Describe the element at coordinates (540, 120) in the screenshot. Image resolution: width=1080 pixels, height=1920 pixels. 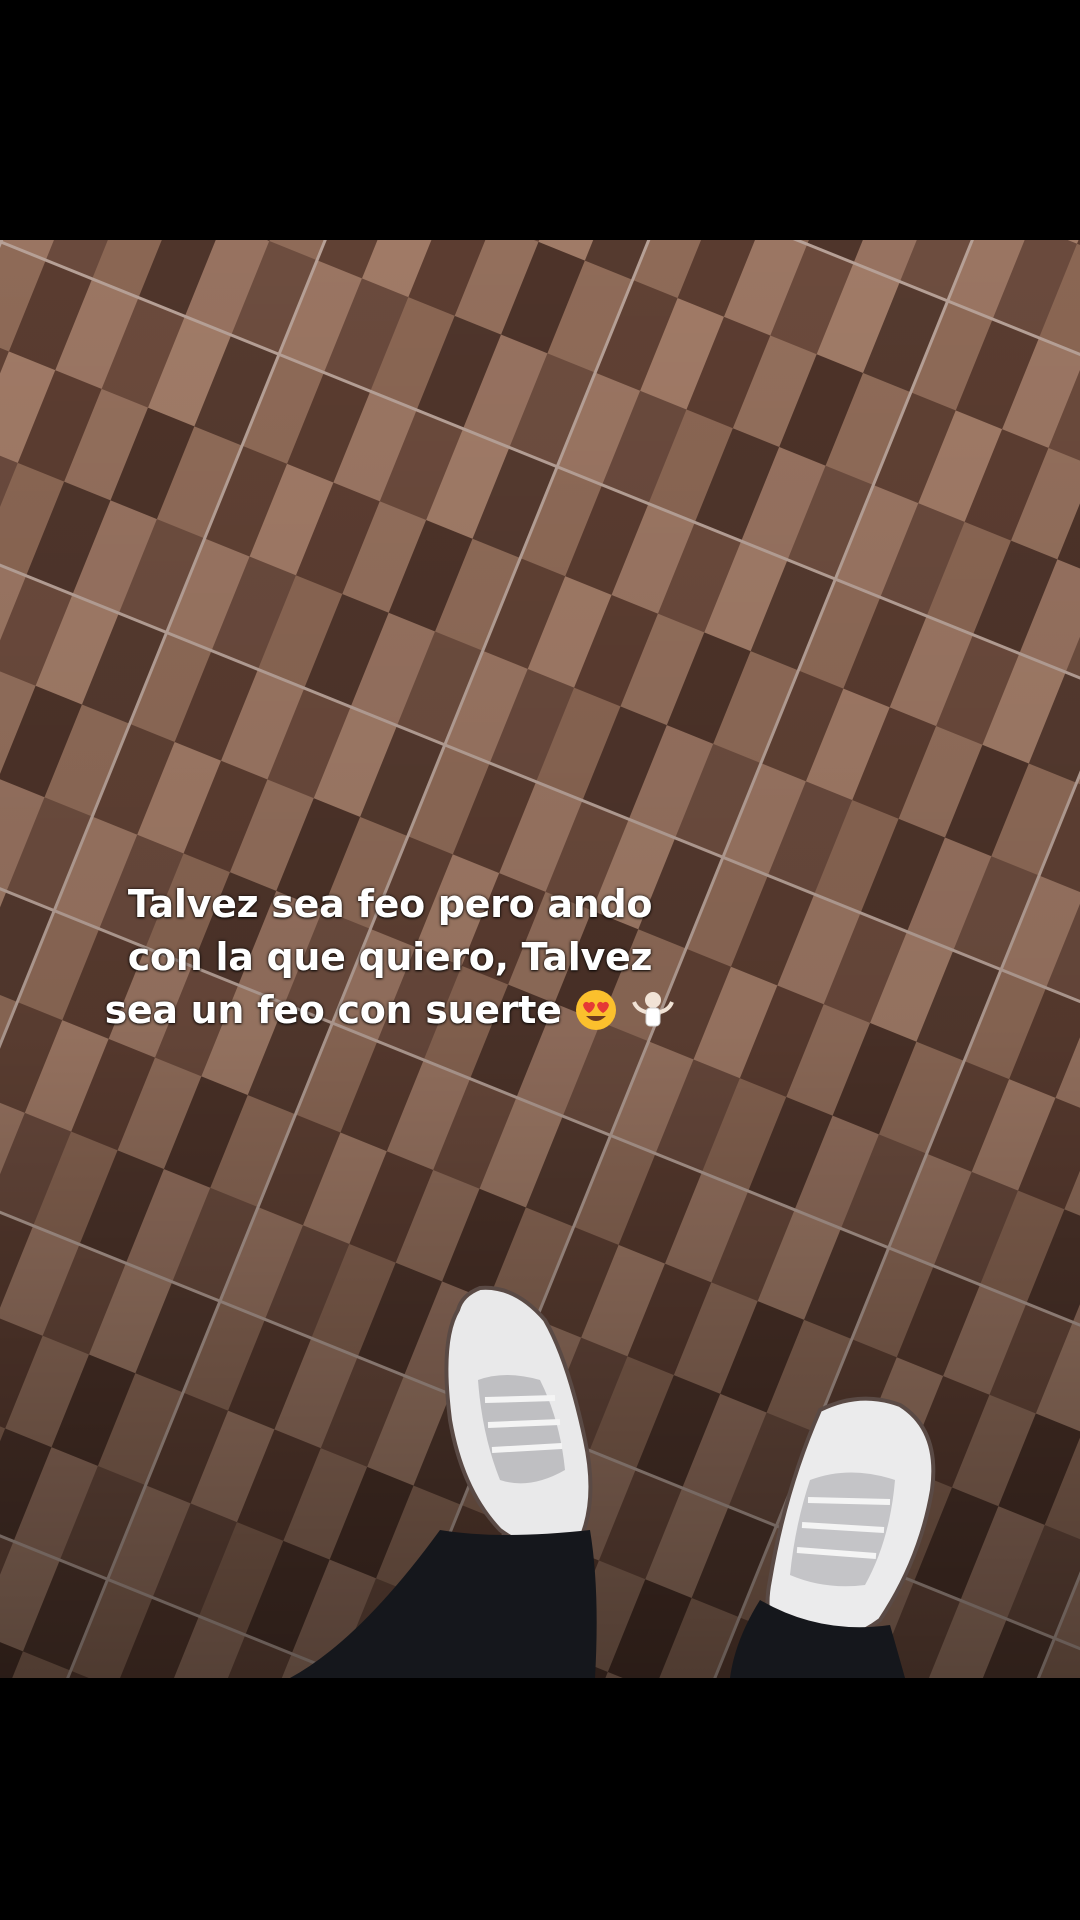
I see `letterbox-top` at that location.